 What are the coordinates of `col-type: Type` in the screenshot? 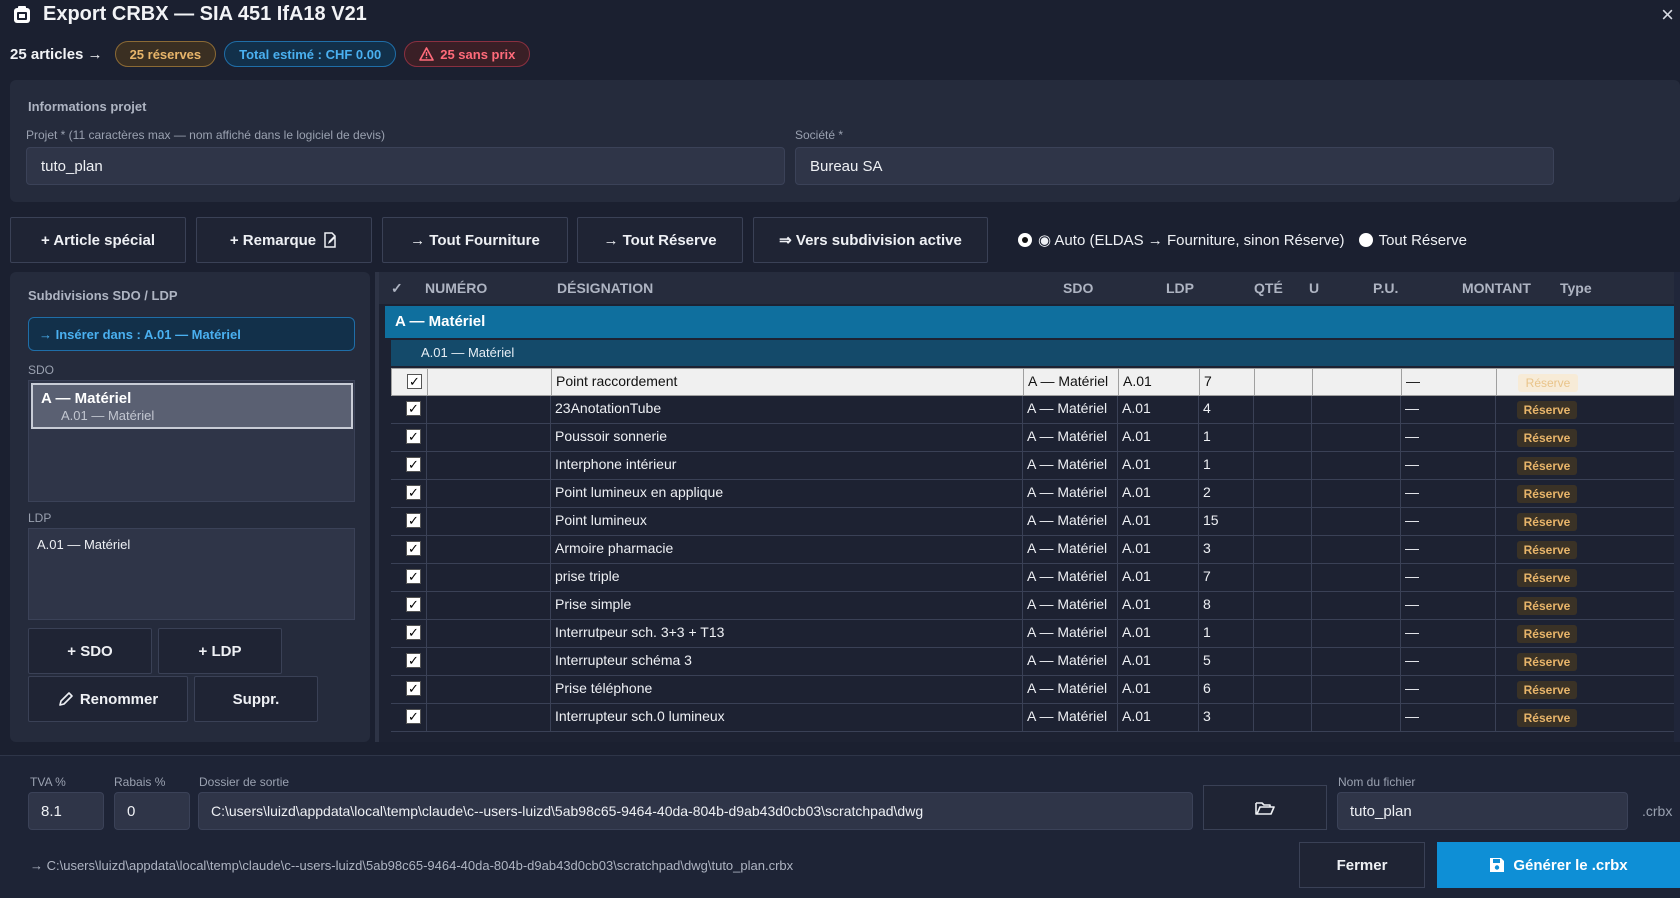 It's located at (1576, 288).